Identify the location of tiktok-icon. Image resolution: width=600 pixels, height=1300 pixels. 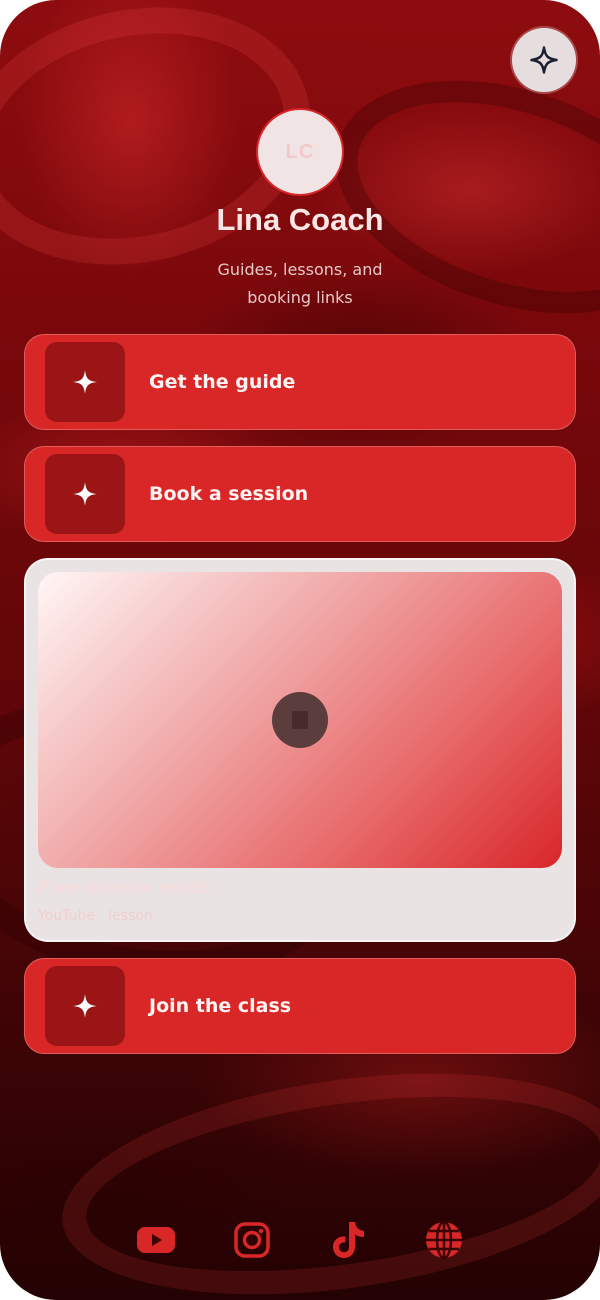
(348, 1240).